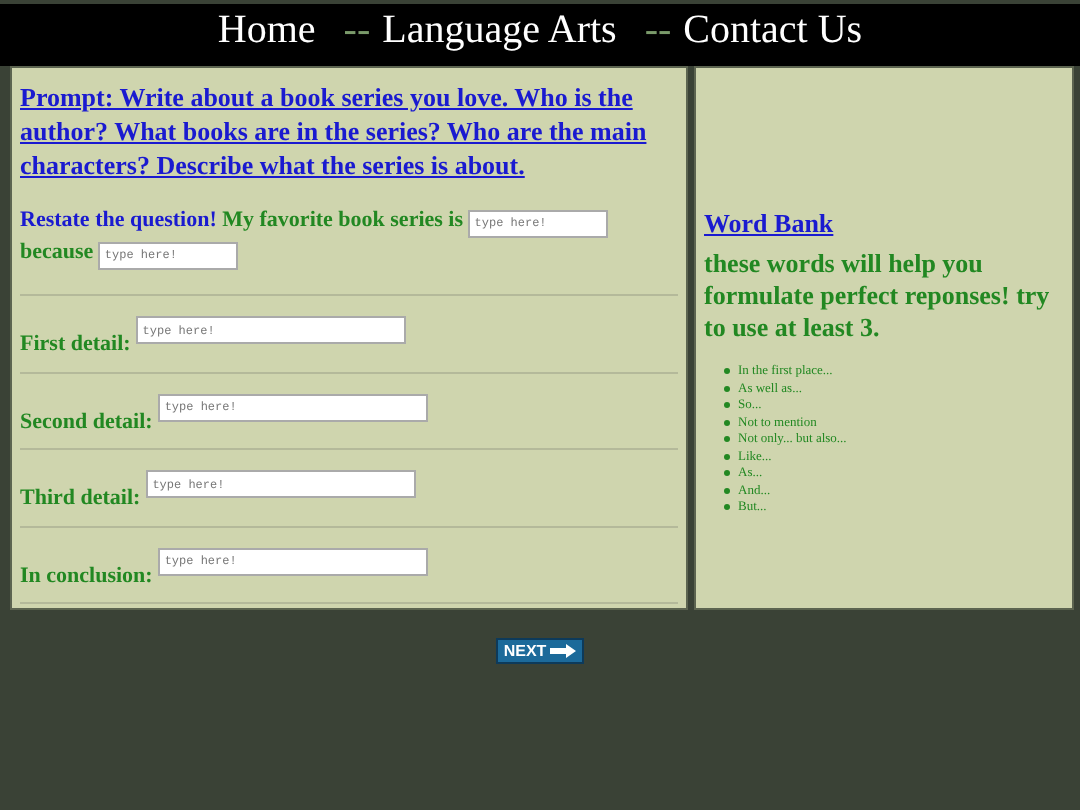 The width and height of the screenshot is (1080, 810). Describe the element at coordinates (80, 499) in the screenshot. I see `detail-label: Third detail:` at that location.